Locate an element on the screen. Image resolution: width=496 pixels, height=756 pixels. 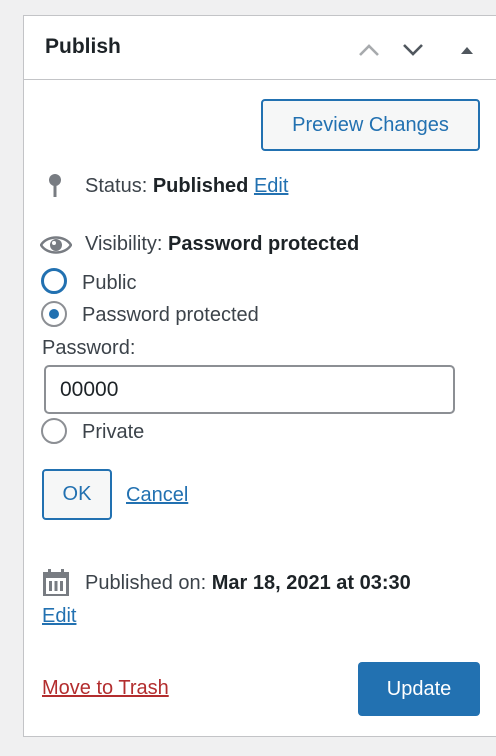
published-on-edit-link: Edit is located at coordinates (59, 616).